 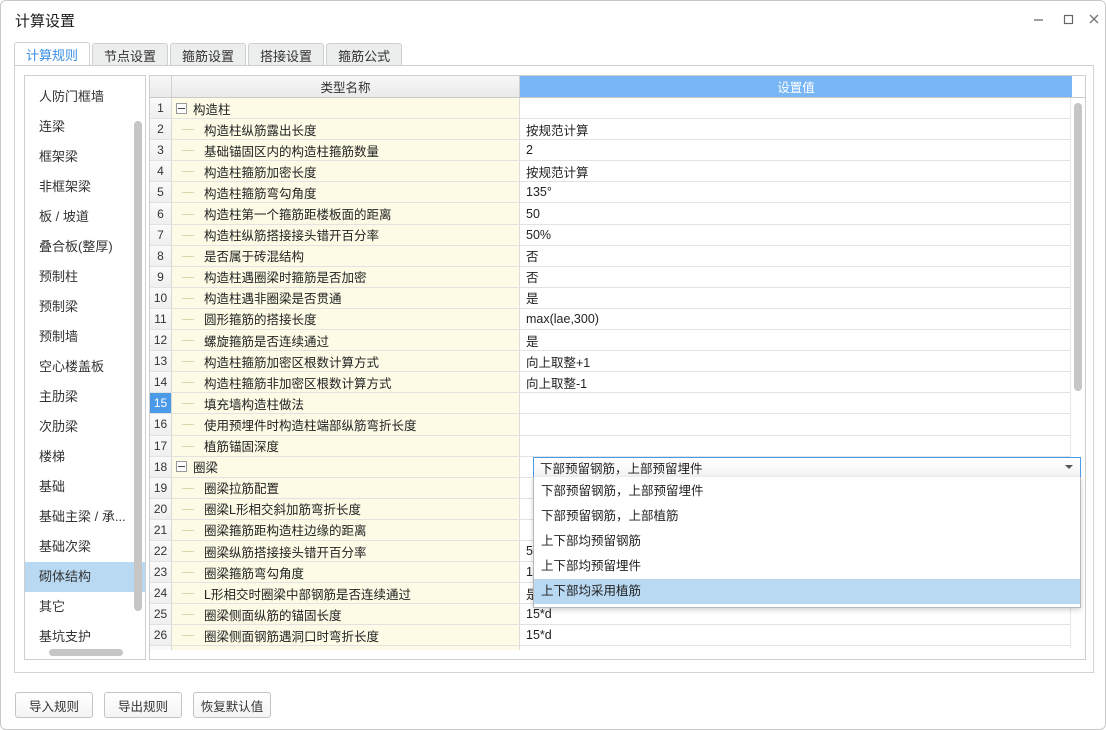 I want to click on table-row: 16 使用预埋件时构造柱端部纵筋弯折长度, so click(x=611, y=425).